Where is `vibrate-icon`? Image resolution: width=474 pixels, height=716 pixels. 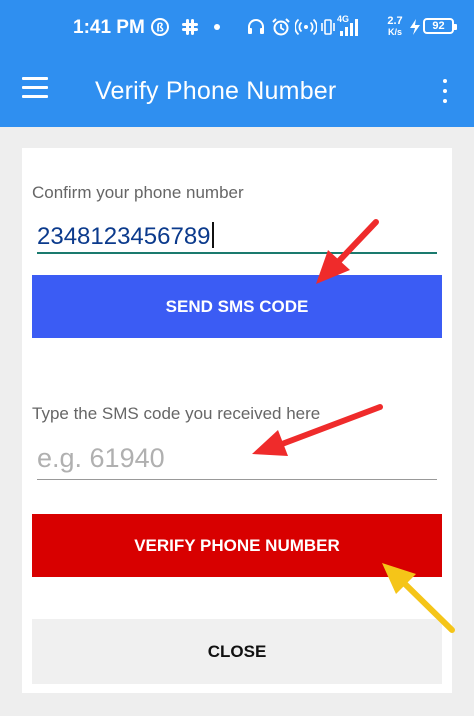
vibrate-icon is located at coordinates (328, 27).